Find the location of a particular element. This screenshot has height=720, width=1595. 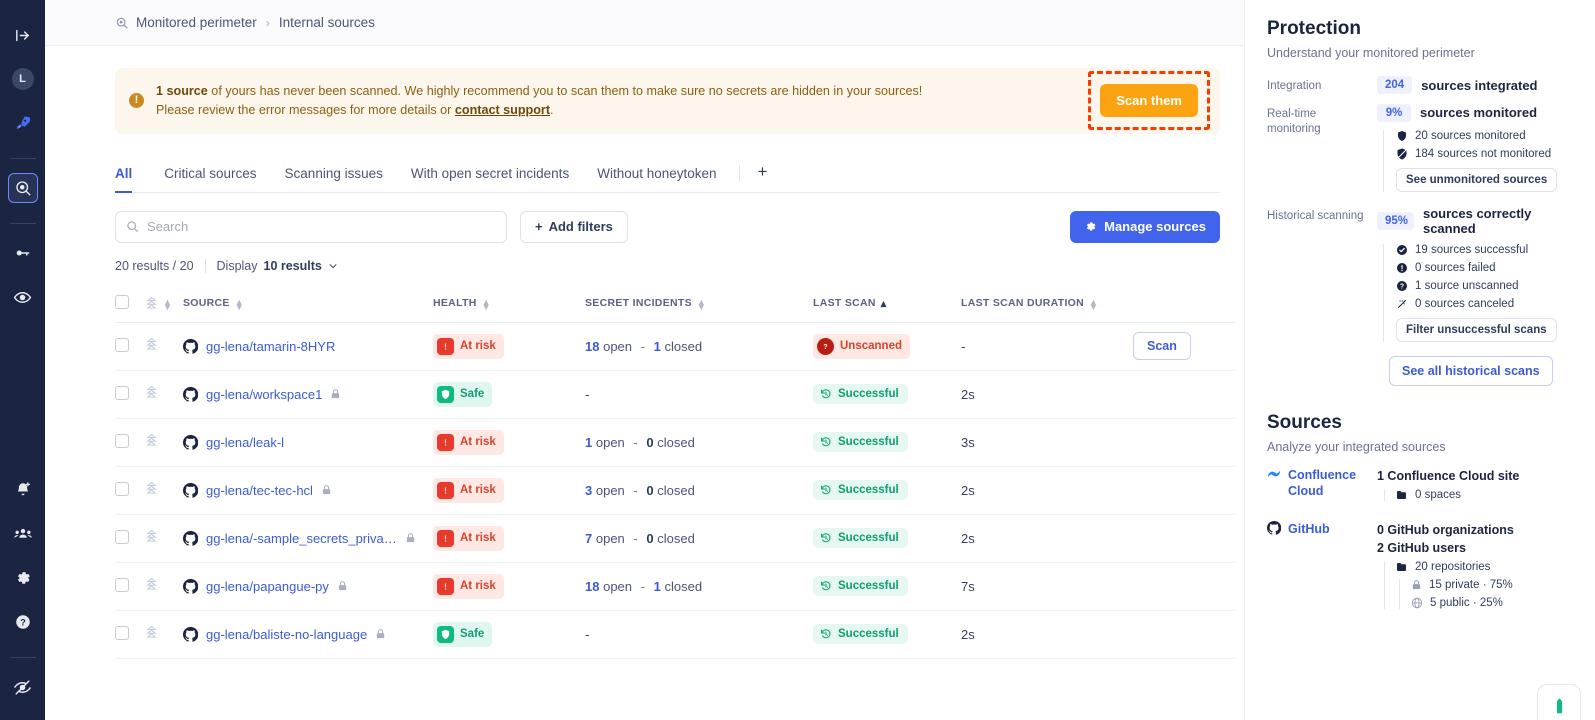

row-duration-cell: 2s is located at coordinates (1047, 490).